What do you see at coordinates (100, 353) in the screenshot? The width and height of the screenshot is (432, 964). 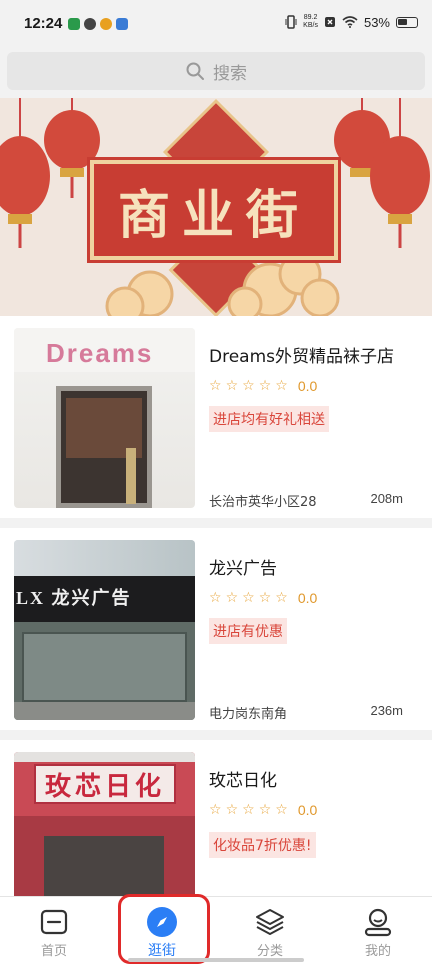 I see `shop-sign: Dreams` at bounding box center [100, 353].